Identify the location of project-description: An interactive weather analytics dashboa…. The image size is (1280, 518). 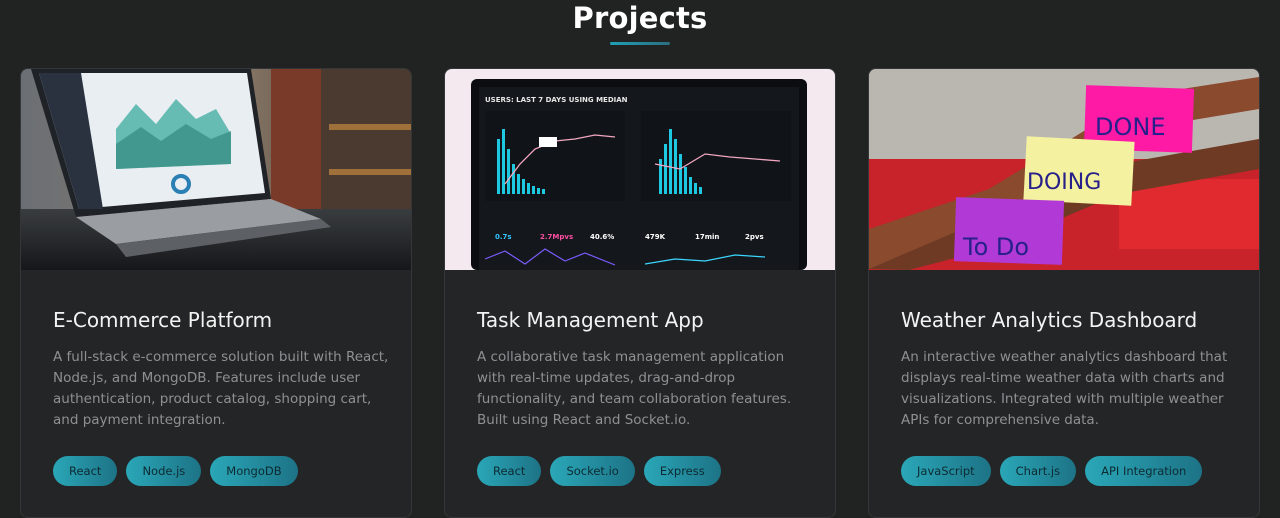
(1064, 388).